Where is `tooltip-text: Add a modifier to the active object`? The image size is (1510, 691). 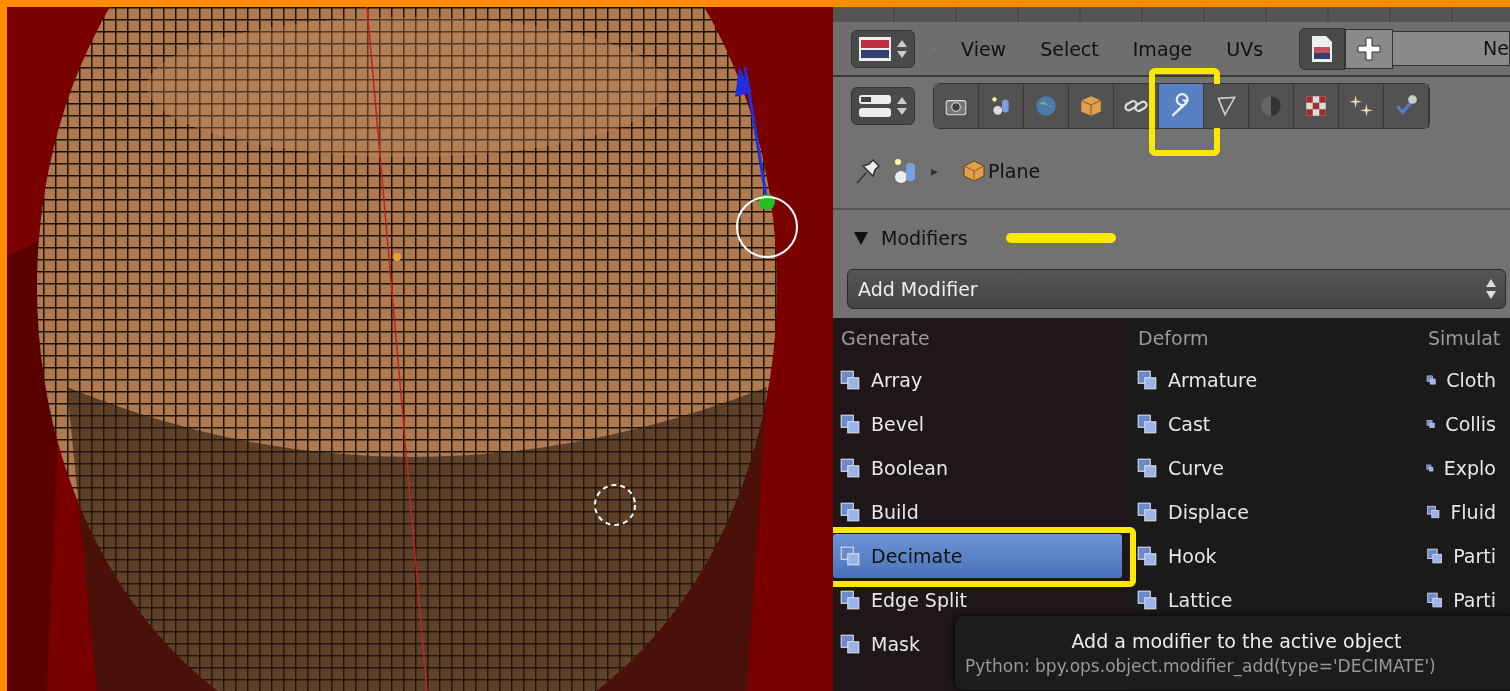
tooltip-text: Add a modifier to the active object is located at coordinates (1236, 641).